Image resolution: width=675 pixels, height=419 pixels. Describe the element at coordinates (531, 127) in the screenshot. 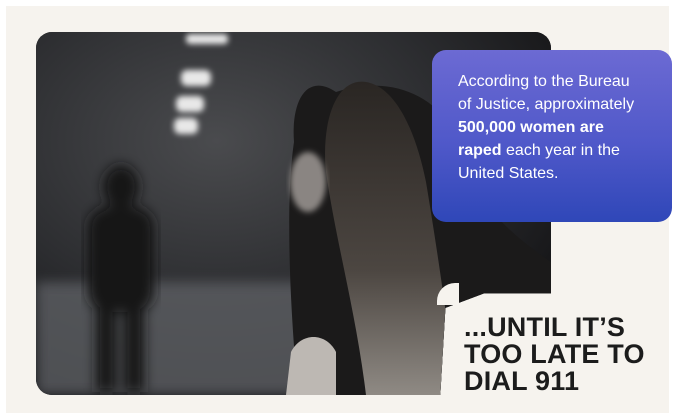

I see `stat-line-3: 500,000 women are` at that location.